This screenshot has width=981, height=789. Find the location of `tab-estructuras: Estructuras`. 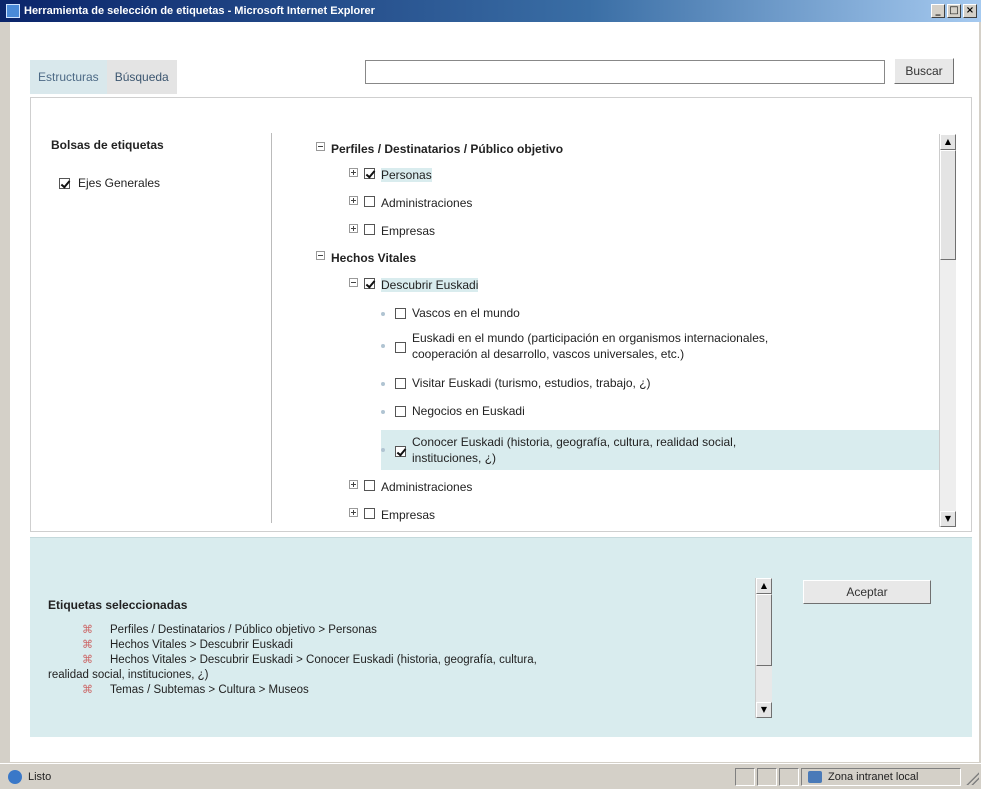

tab-estructuras: Estructuras is located at coordinates (68, 77).